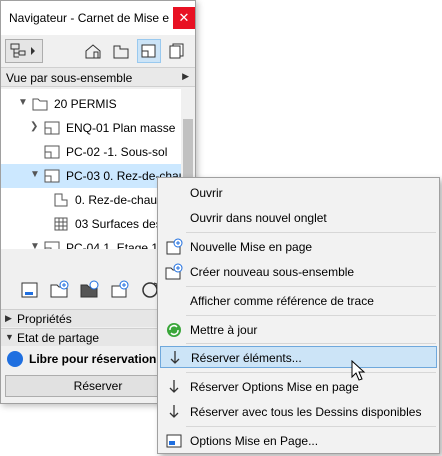  Describe the element at coordinates (40, 104) in the screenshot. I see `folder-icon` at that location.